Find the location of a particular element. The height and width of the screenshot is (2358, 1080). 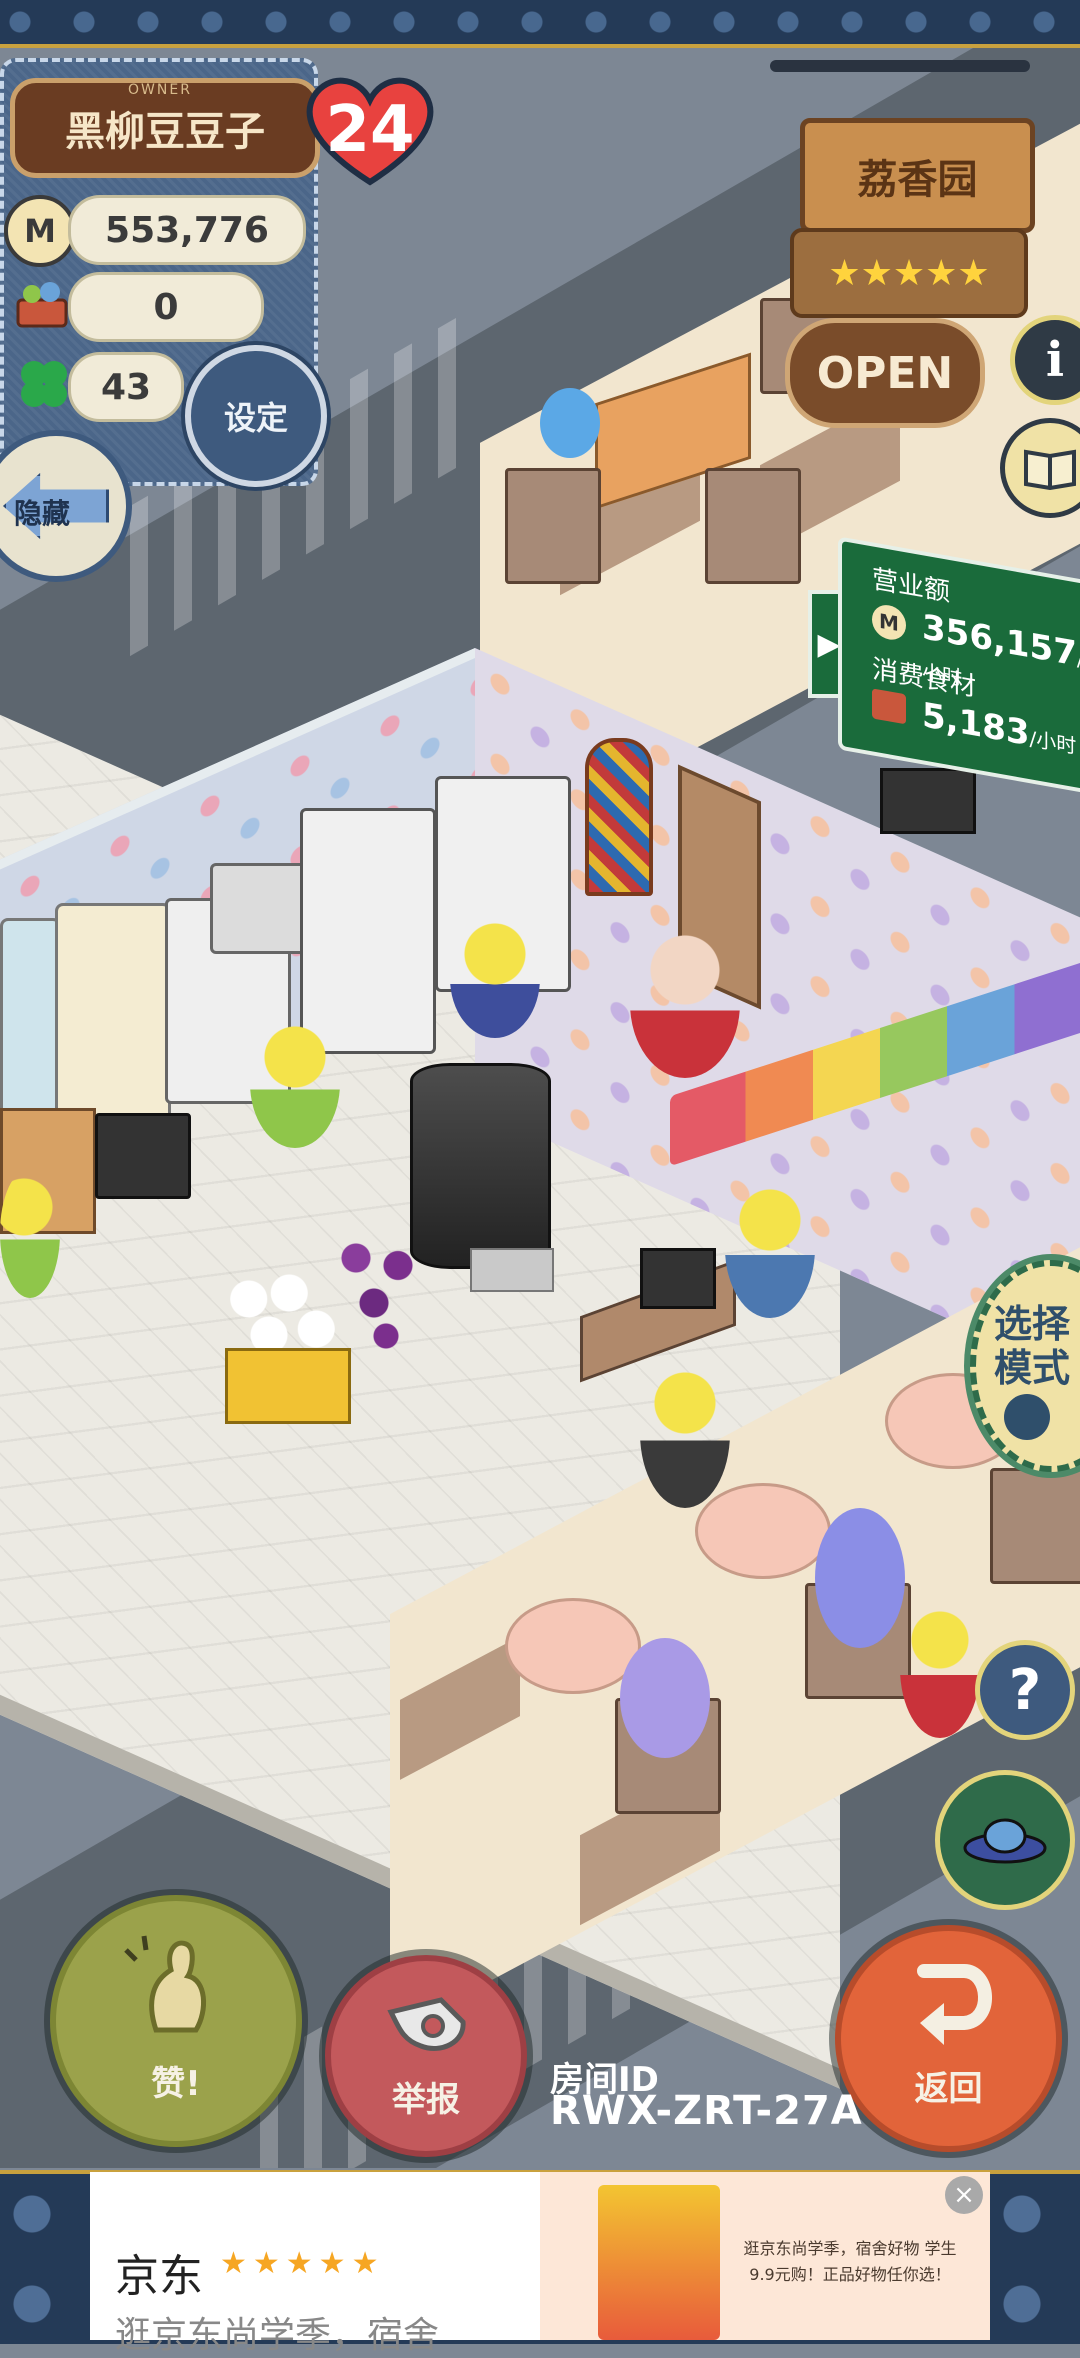

ufo-icon is located at coordinates (1005, 1841).